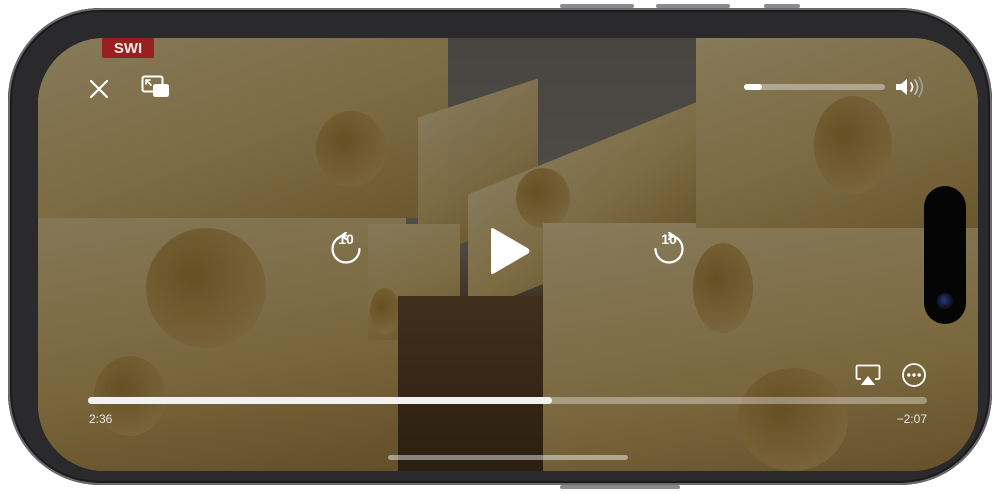 The width and height of the screenshot is (1000, 493). Describe the element at coordinates (320, 400) in the screenshot. I see `playback-progress-fill` at that location.